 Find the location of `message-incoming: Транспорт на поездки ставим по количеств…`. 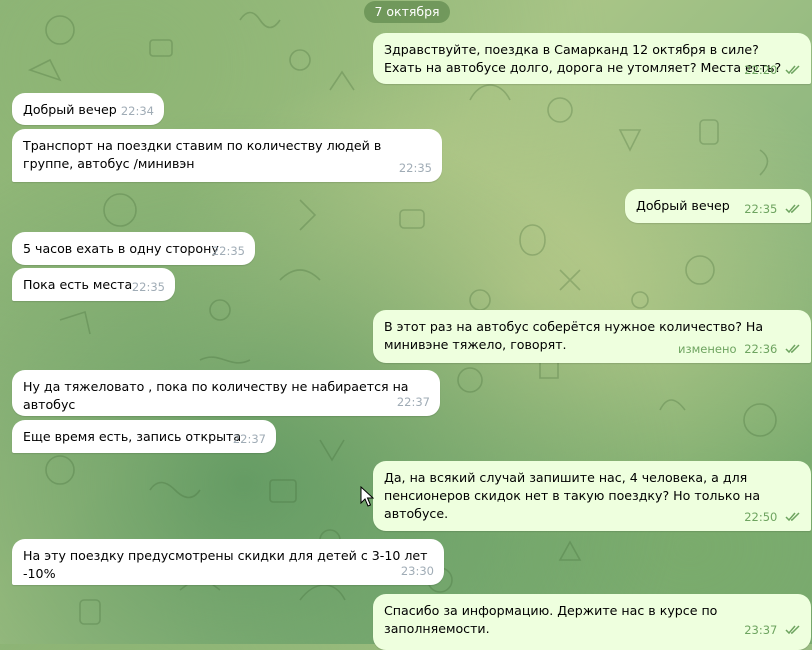

message-incoming: Транспорт на поездки ставим по количеств… is located at coordinates (227, 155).